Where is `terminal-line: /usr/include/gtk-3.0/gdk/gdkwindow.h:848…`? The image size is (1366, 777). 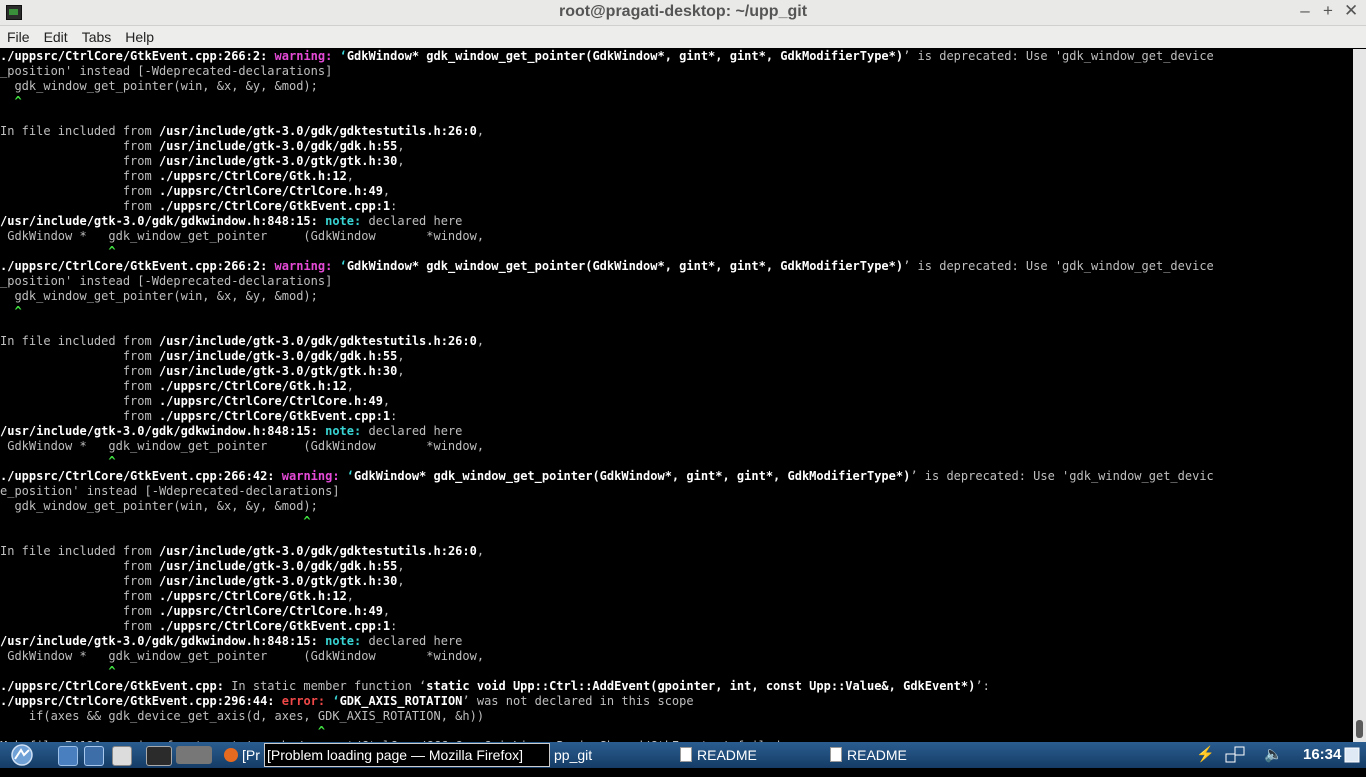
terminal-line: /usr/include/gtk-3.0/gdk/gdkwindow.h:848… is located at coordinates (676, 221).